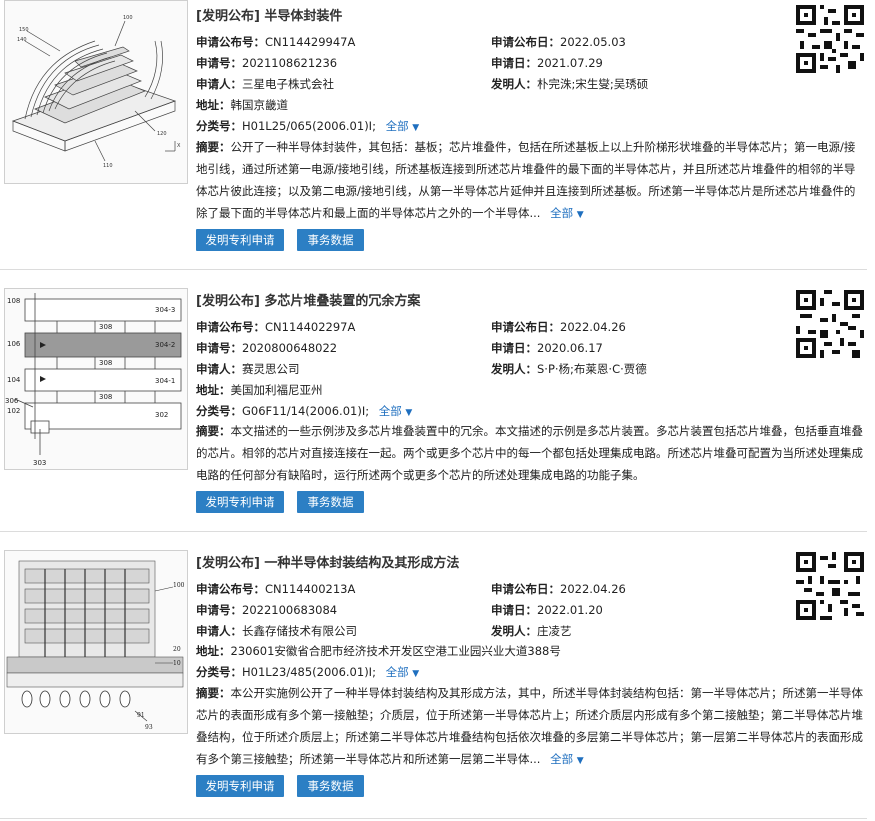  Describe the element at coordinates (149, 727) in the screenshot. I see `svg-text: 93` at that location.